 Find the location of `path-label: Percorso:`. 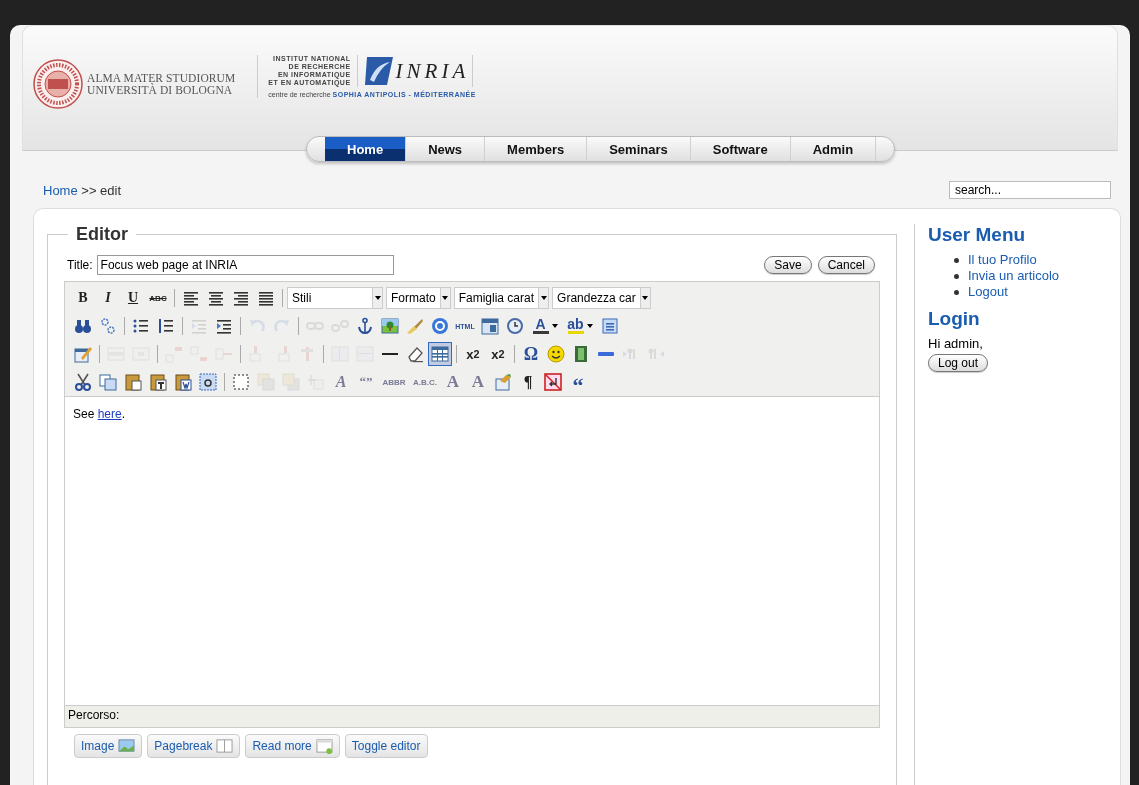

path-label: Percorso: is located at coordinates (94, 715).